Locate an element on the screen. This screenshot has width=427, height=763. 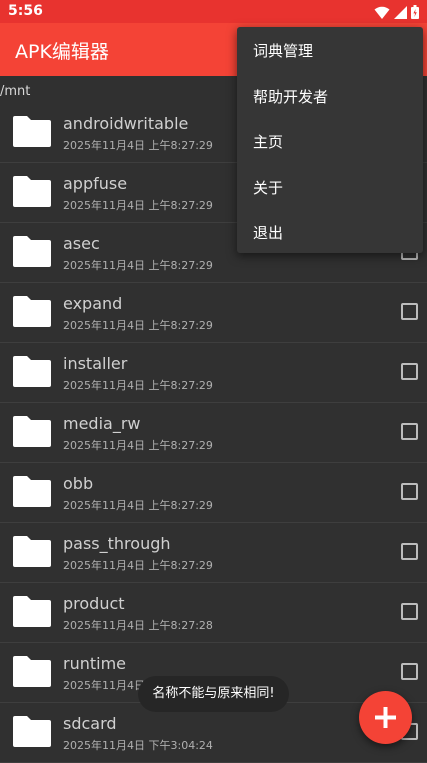
file-row-obb: obb 2025年11月4日 上午8:27:29 is located at coordinates (213, 493).